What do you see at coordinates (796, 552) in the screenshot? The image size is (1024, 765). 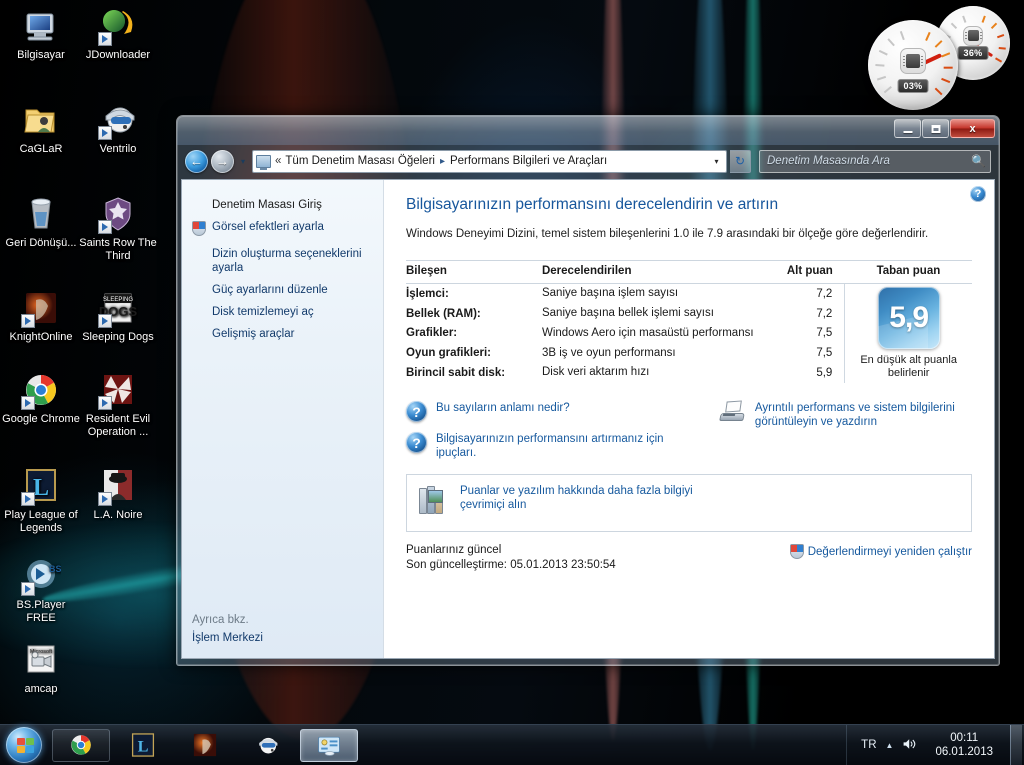 I see `uac-shield-icon` at bounding box center [796, 552].